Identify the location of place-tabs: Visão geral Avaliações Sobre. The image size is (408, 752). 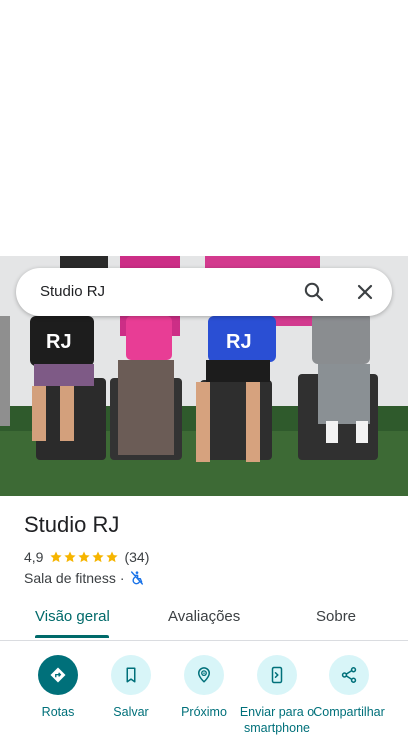
(204, 620).